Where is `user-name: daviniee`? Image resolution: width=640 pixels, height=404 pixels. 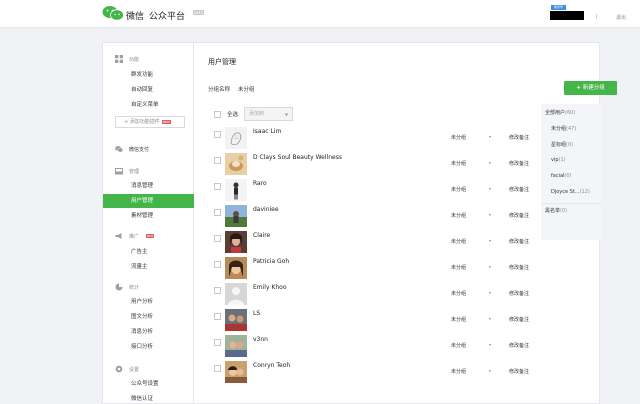
user-name: daviniee is located at coordinates (266, 209).